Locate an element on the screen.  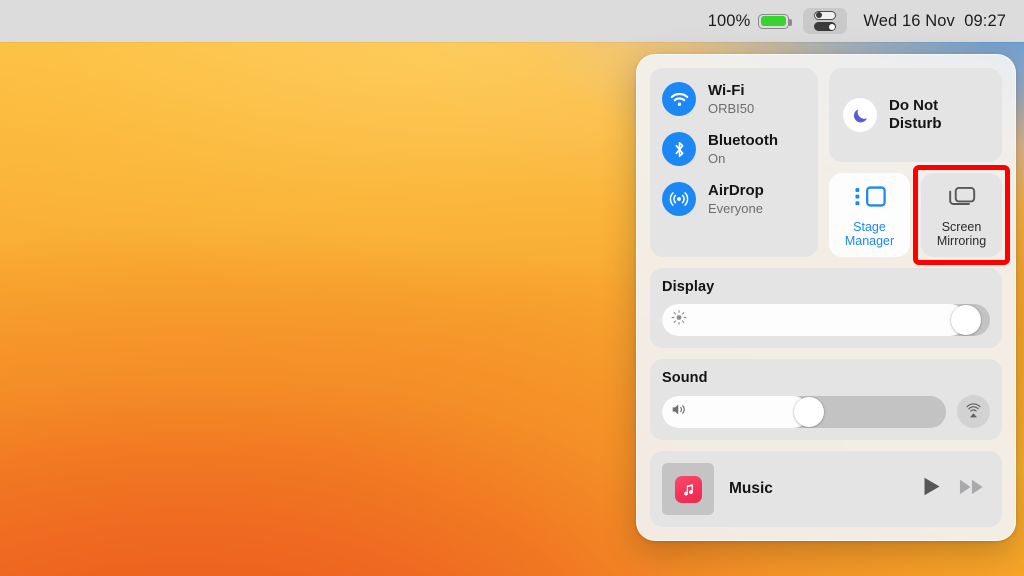
bluetooth-row: Bluetooth On is located at coordinates (734, 149).